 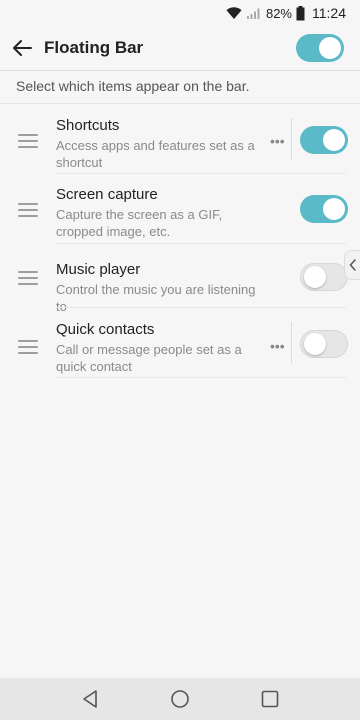 I want to click on app-bar: Floating Bar, so click(x=180, y=48).